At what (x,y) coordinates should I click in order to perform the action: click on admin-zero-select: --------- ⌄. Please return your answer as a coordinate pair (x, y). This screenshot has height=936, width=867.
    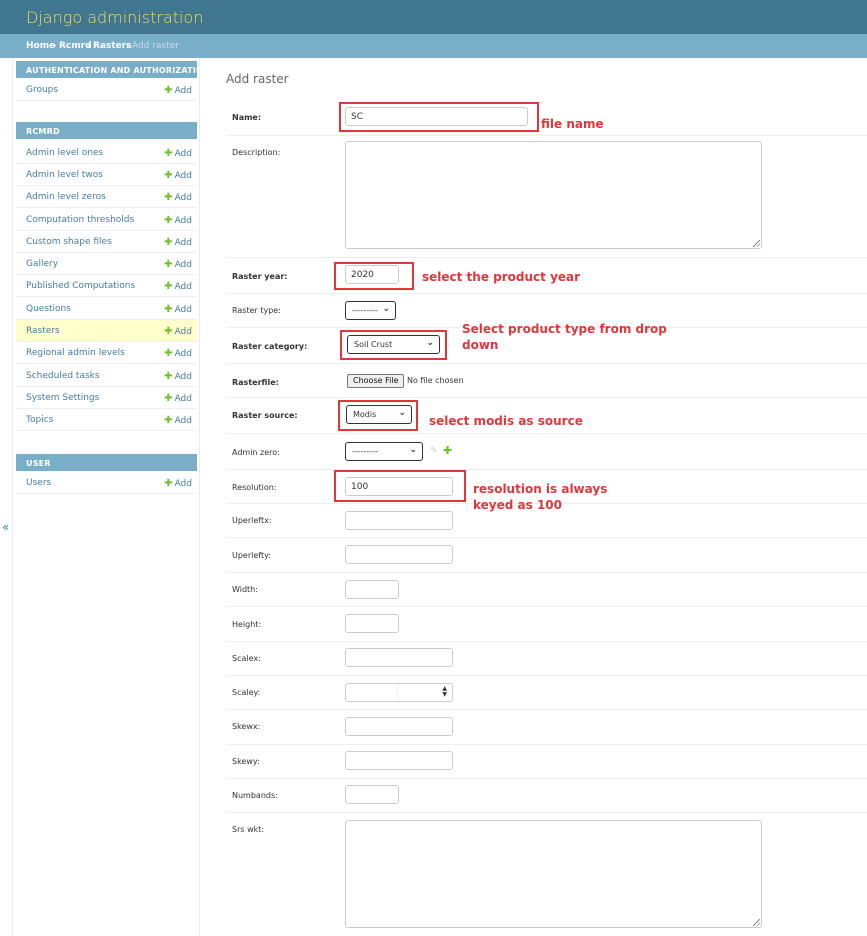
    Looking at the image, I should click on (384, 451).